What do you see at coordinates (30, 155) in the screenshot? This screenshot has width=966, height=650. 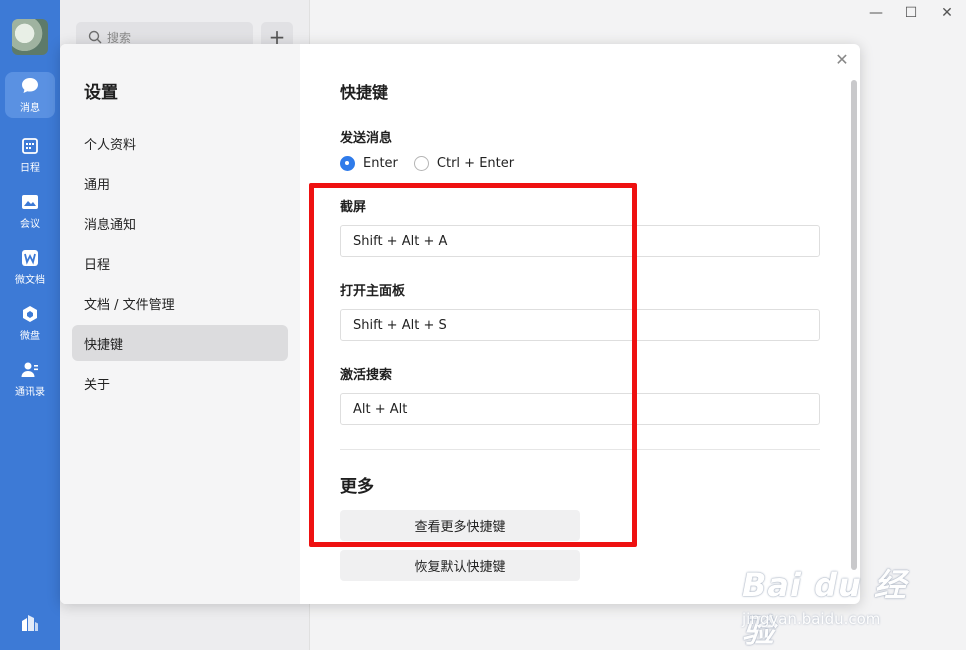 I see `rail-item-calendar: 日程` at bounding box center [30, 155].